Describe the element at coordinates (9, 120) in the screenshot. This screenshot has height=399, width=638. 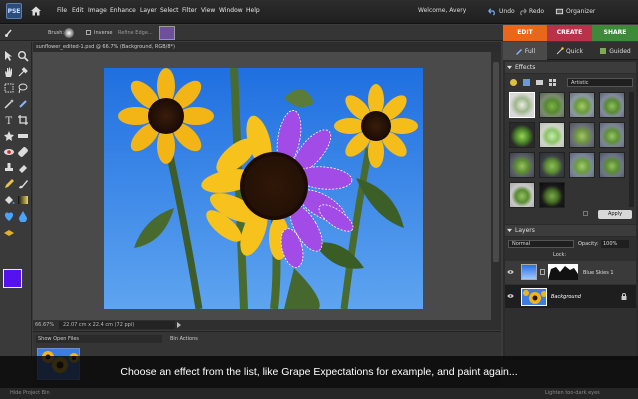
I see `type-tool-icon: T` at that location.